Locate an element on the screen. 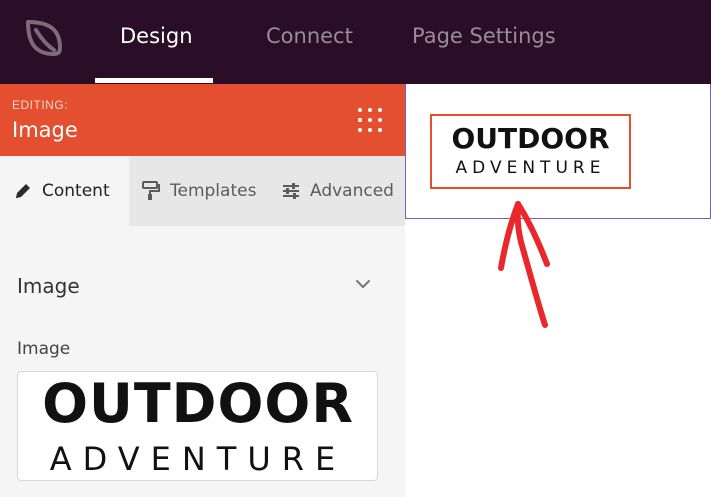 The height and width of the screenshot is (497, 711). canvas-image-selected: OUTDOOR ADVENTURE is located at coordinates (530, 151).